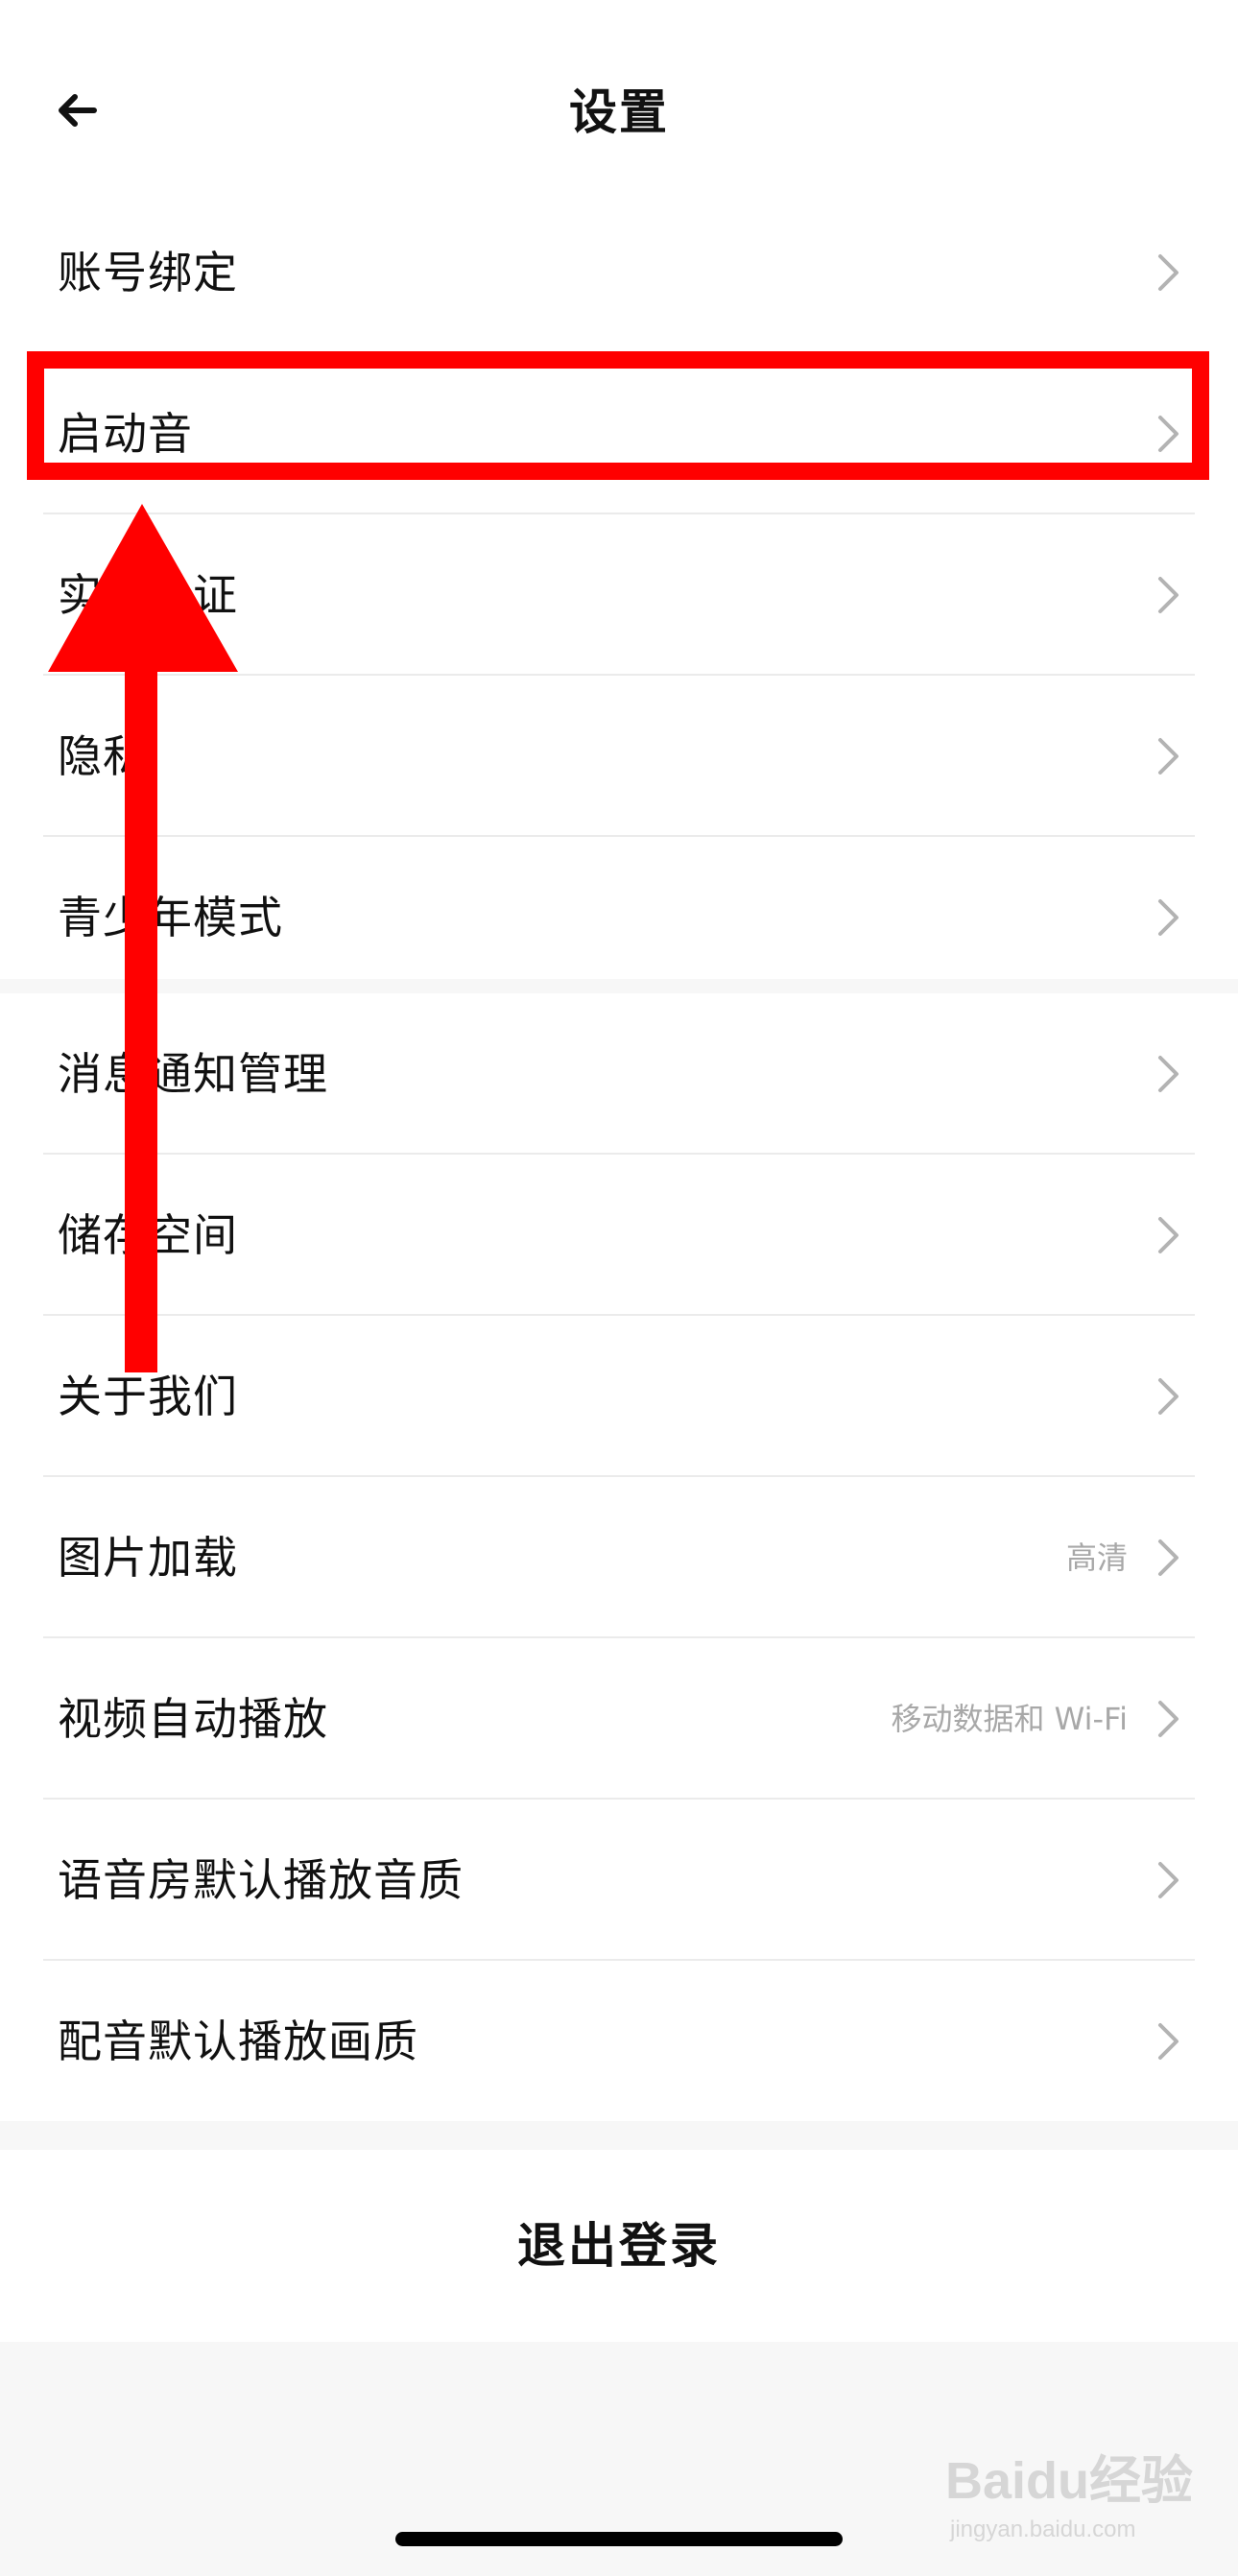 This screenshot has width=1238, height=2576. I want to click on settings-row-dubbing-quality: 配音默认播放画质, so click(619, 2041).